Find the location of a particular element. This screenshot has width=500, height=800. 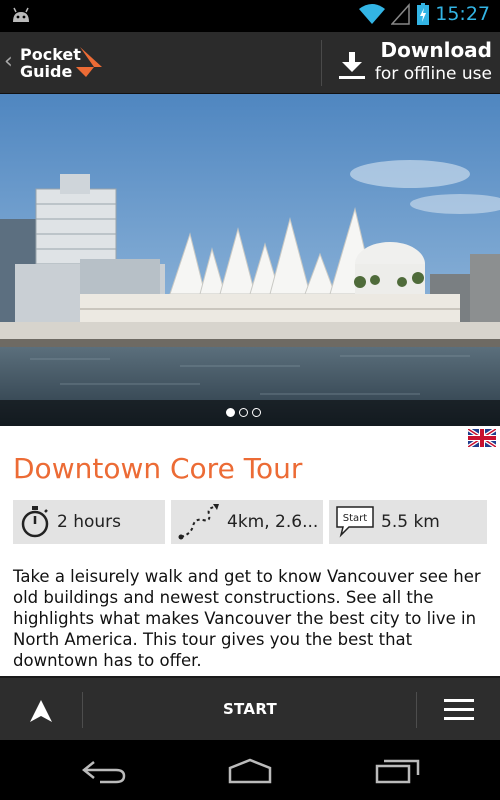

battery-icon is located at coordinates (423, 14).